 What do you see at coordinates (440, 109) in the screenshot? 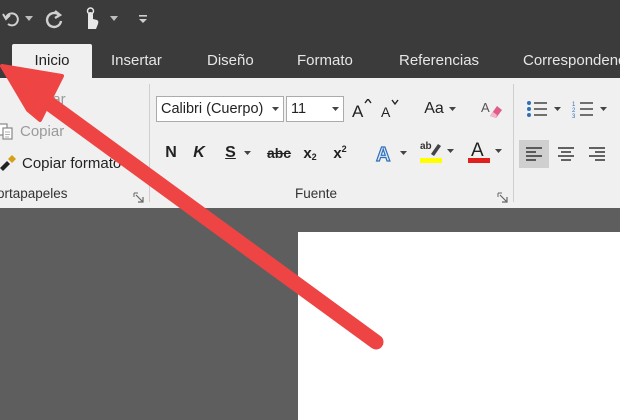
I see `change-case-button: Aa` at bounding box center [440, 109].